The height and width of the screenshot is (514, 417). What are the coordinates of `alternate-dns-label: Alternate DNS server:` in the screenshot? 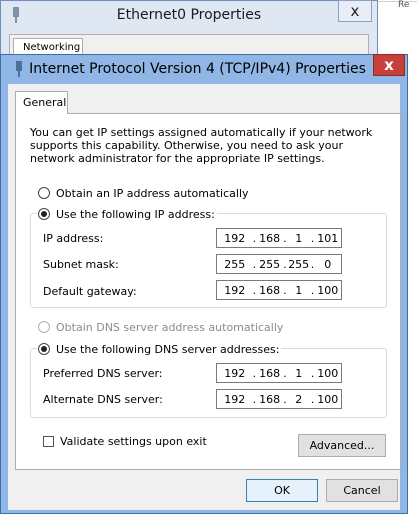 It's located at (103, 399).